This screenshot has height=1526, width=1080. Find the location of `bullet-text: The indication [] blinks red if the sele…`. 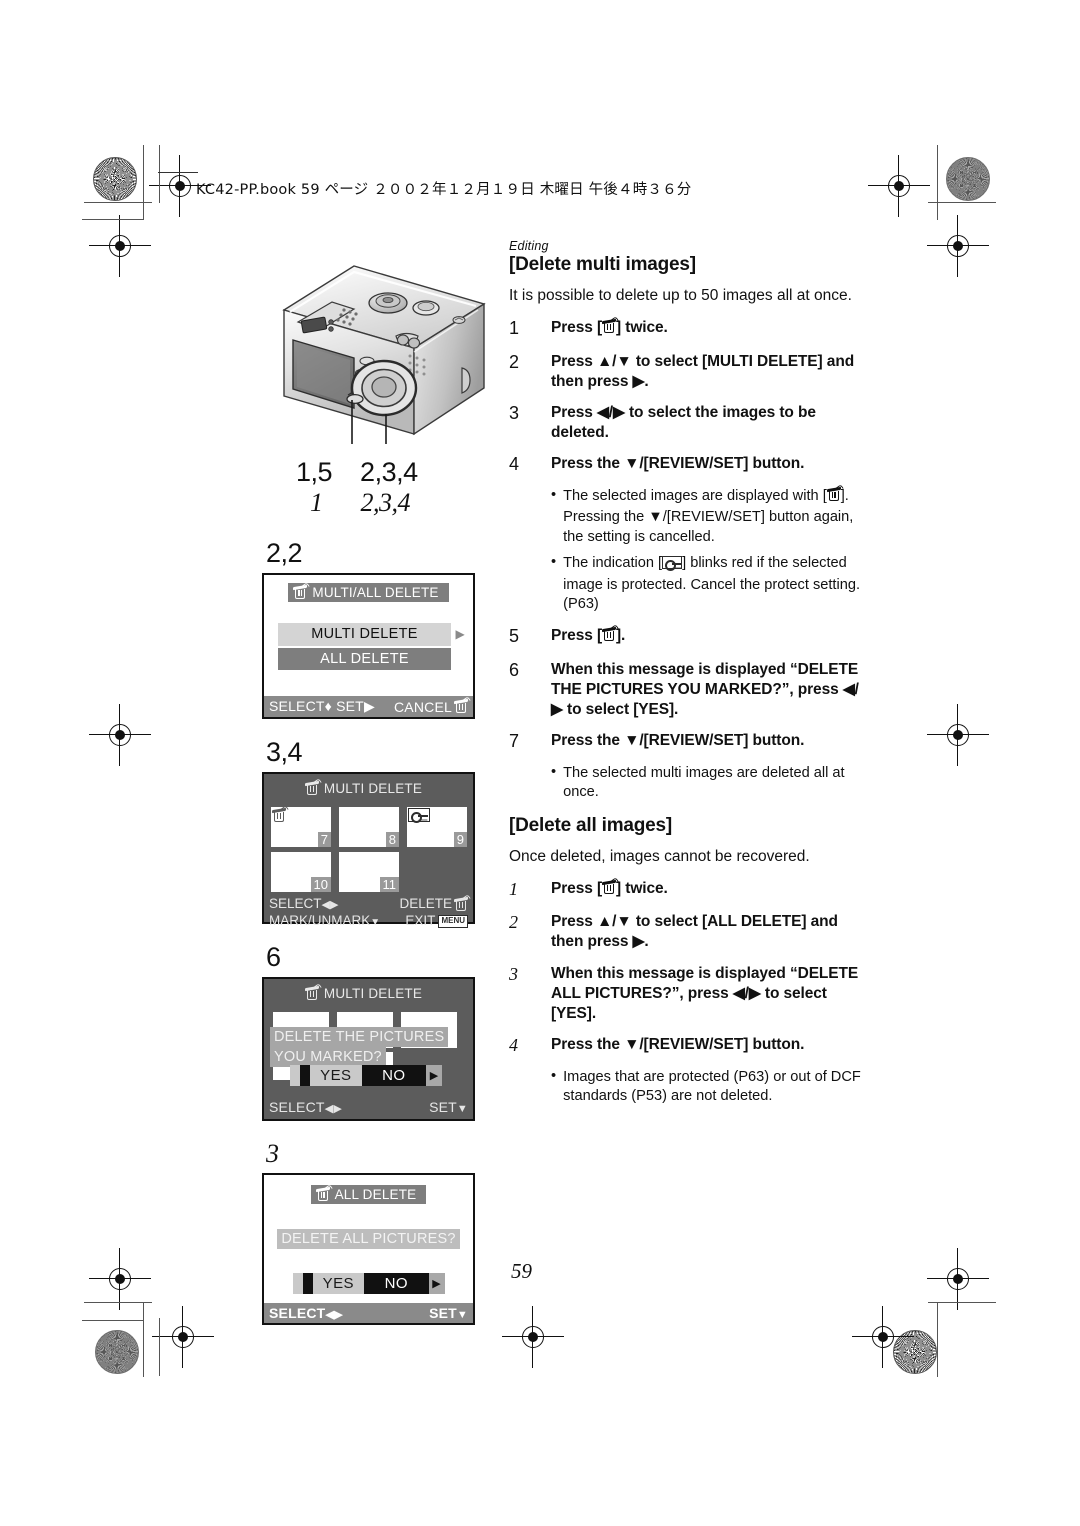

bullet-text: The indication [] blinks red if the sele… is located at coordinates (712, 584).